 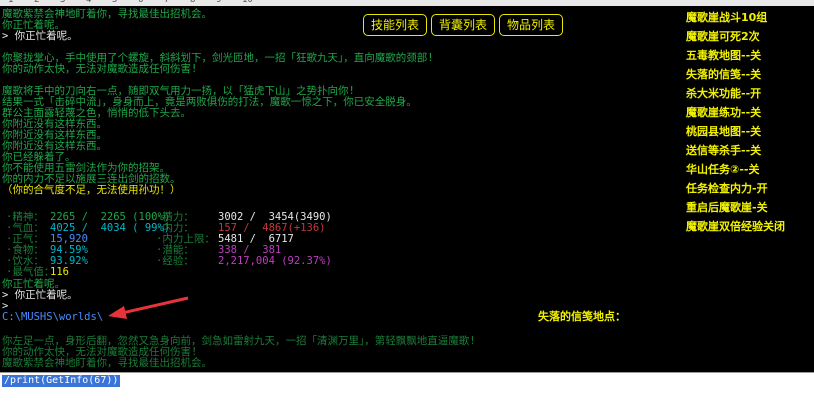 I want to click on stat-value: 2,217,004 (92.37%), so click(x=275, y=261).